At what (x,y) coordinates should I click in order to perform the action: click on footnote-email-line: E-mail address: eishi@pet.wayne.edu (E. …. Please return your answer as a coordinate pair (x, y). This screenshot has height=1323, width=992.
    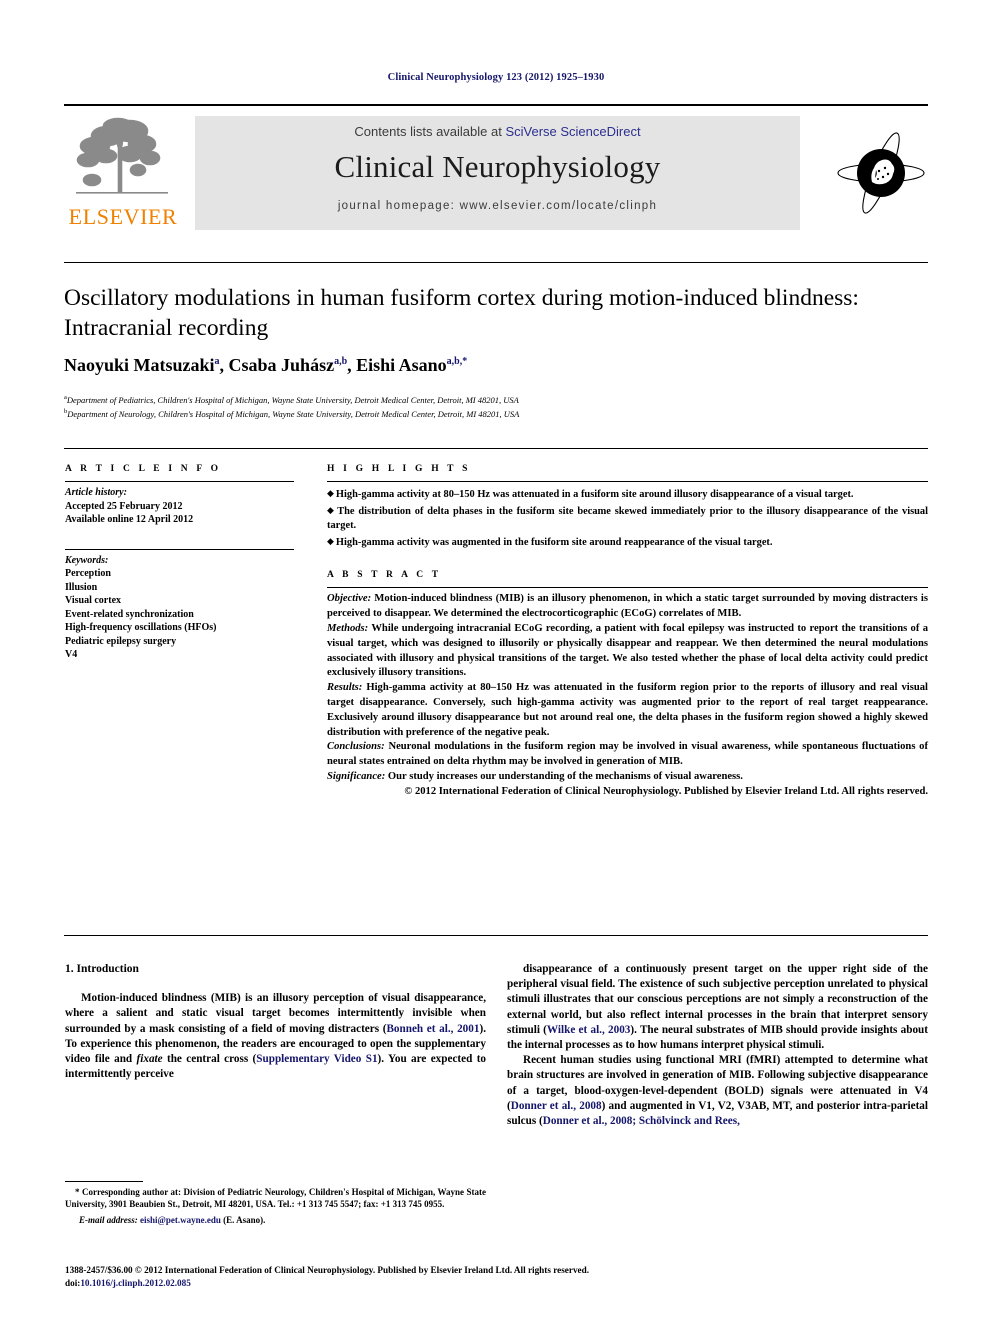
    Looking at the image, I should click on (172, 1219).